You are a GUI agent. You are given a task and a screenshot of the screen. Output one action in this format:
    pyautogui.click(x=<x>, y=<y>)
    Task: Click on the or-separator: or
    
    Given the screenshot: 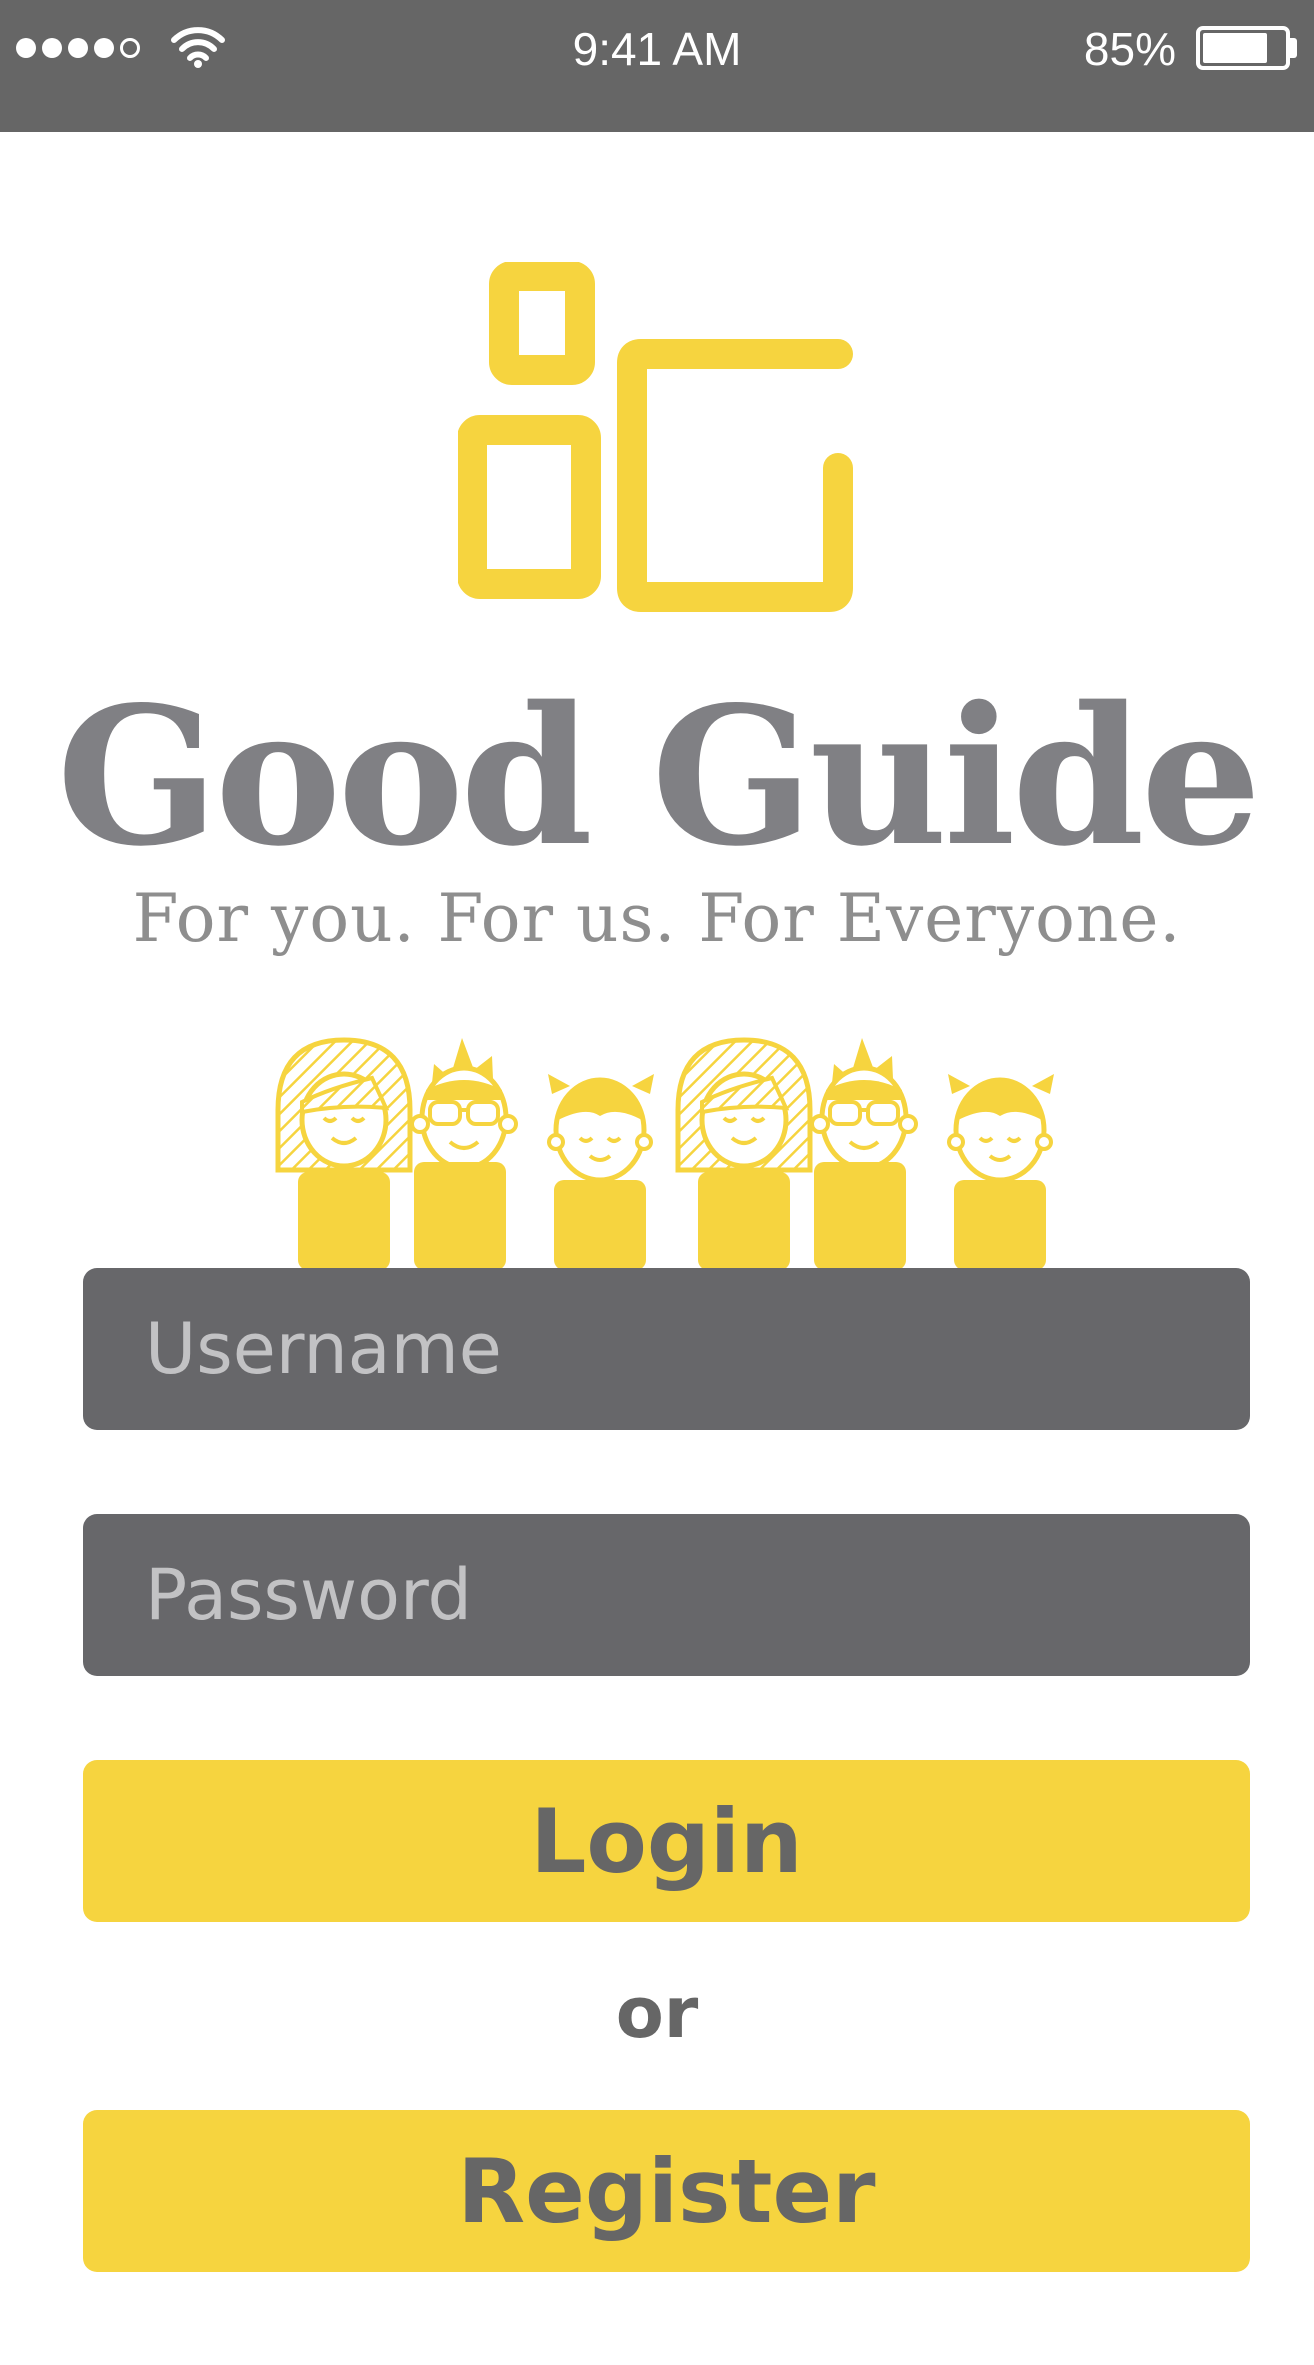 What is the action you would take?
    pyautogui.click(x=657, y=2013)
    